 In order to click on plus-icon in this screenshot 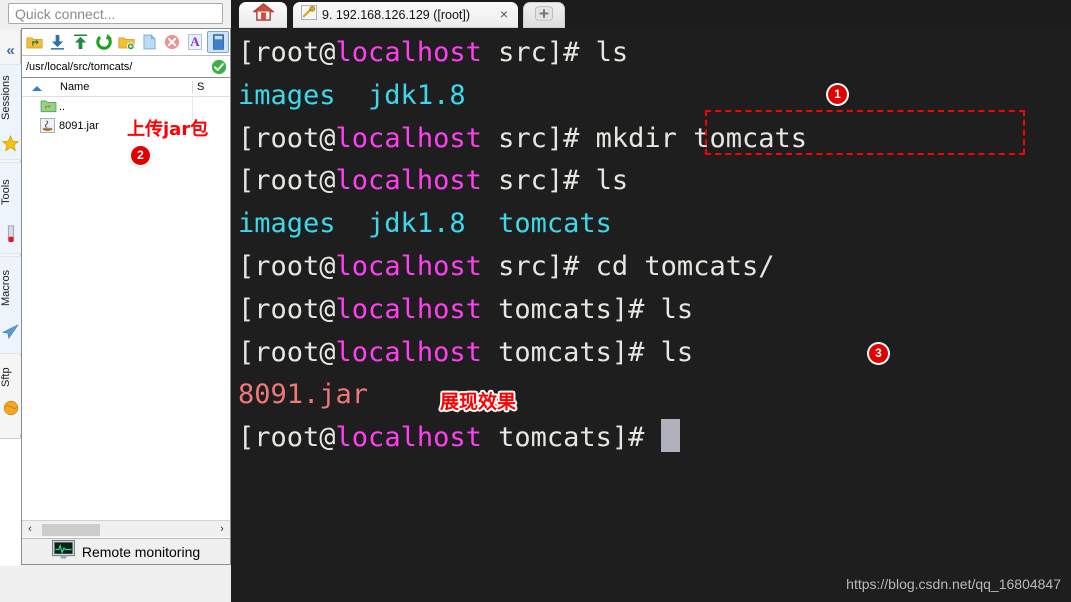, I will do `click(544, 15)`.